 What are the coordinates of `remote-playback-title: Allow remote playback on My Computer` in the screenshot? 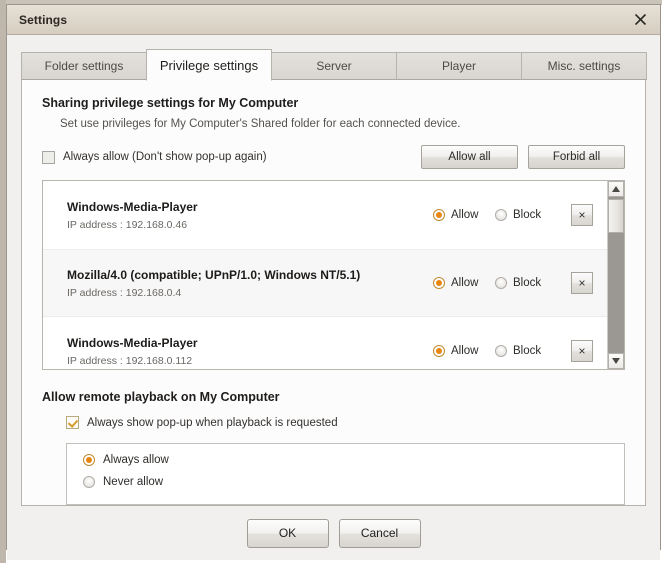 It's located at (161, 397).